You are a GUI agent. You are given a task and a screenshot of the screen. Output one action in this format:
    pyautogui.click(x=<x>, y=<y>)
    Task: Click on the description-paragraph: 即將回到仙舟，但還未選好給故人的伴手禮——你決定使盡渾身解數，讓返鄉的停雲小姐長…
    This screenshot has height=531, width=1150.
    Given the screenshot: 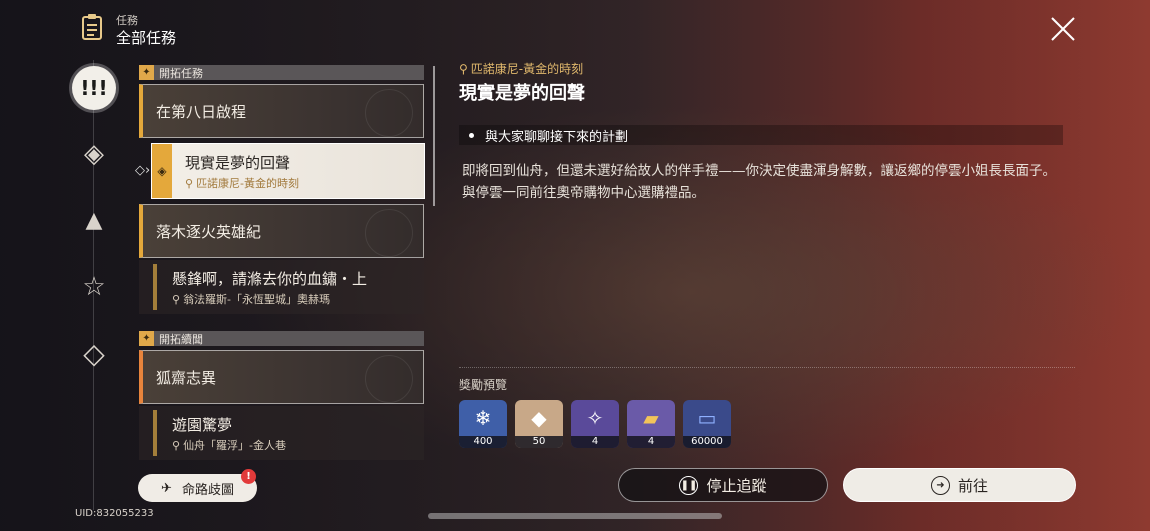 What is the action you would take?
    pyautogui.click(x=759, y=171)
    